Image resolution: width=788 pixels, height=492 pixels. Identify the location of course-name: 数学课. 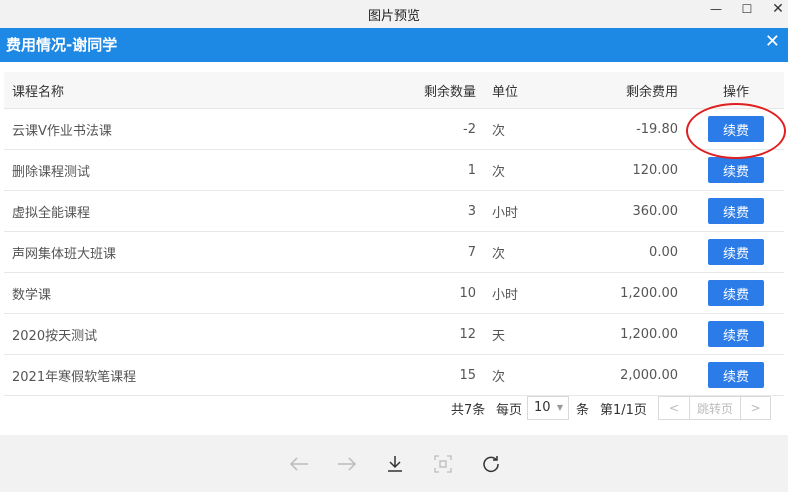
(32, 295).